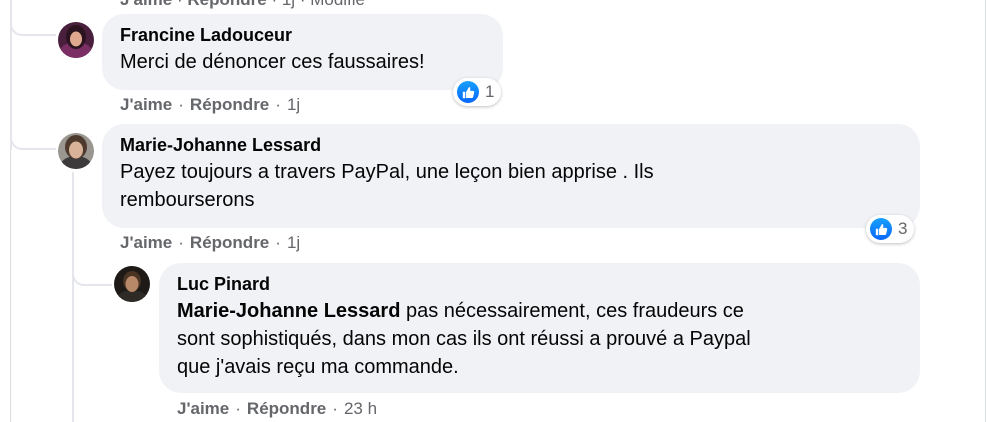  I want to click on comment-author: Marie-Johanne Lessard, so click(511, 145).